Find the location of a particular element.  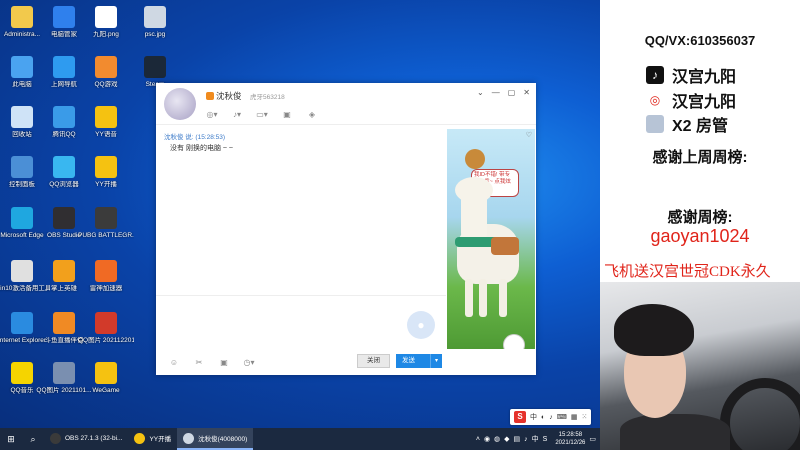

ime-toolbar: S 中 ◐ ♪ ⌨ ▦ ⁙ is located at coordinates (551, 417).